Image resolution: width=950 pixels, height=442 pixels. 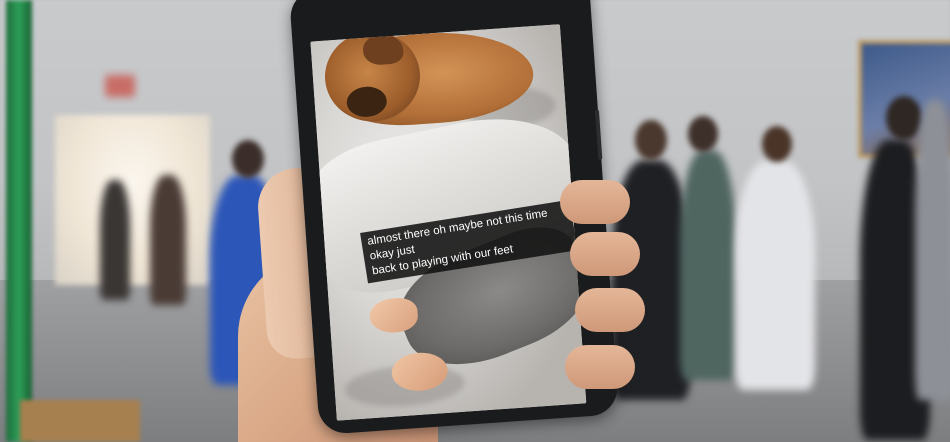 What do you see at coordinates (132, 200) in the screenshot?
I see `bright-doorway` at bounding box center [132, 200].